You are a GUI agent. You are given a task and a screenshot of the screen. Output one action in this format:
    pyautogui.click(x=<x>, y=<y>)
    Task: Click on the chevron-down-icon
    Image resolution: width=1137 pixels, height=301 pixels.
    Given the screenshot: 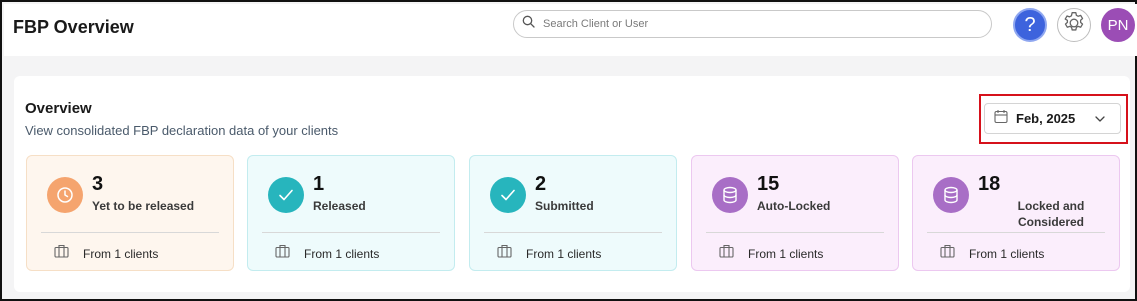 What is the action you would take?
    pyautogui.click(x=1100, y=118)
    